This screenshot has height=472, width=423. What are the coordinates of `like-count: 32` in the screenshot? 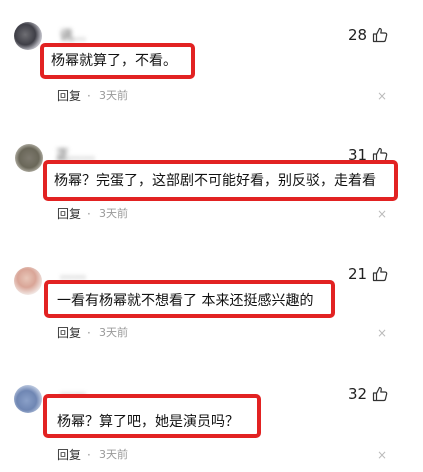 It's located at (358, 394).